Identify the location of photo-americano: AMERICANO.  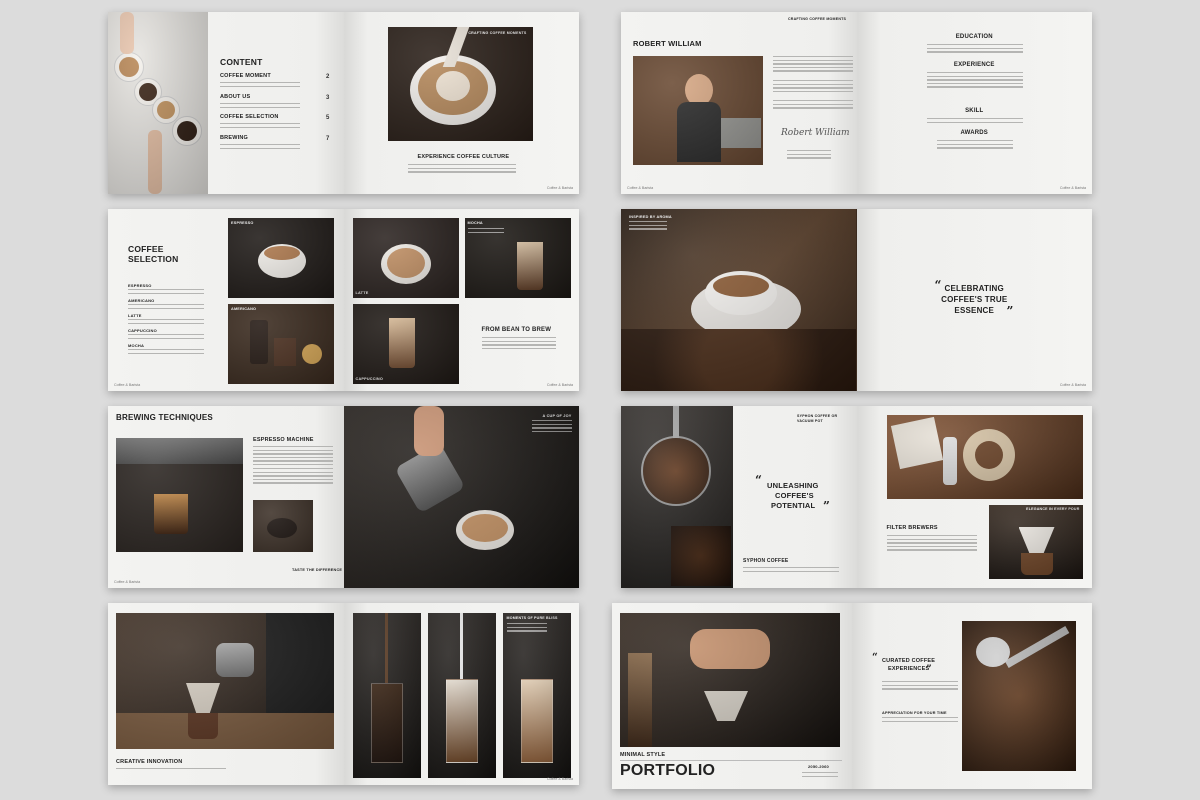
(281, 344).